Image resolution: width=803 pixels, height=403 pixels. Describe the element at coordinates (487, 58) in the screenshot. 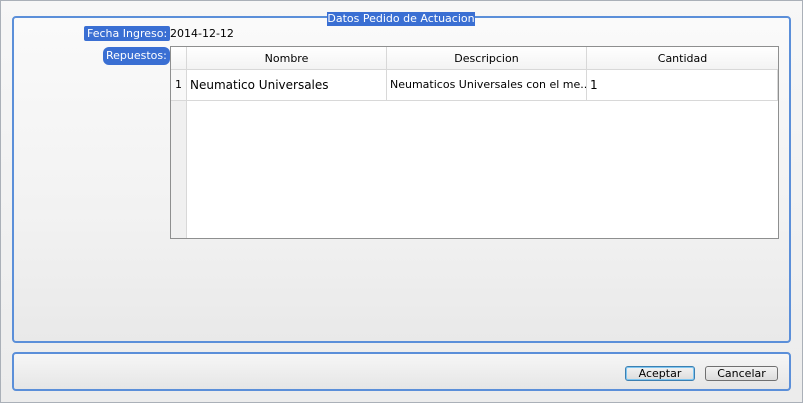

I see `column-header-descripcion: Descripcion` at that location.